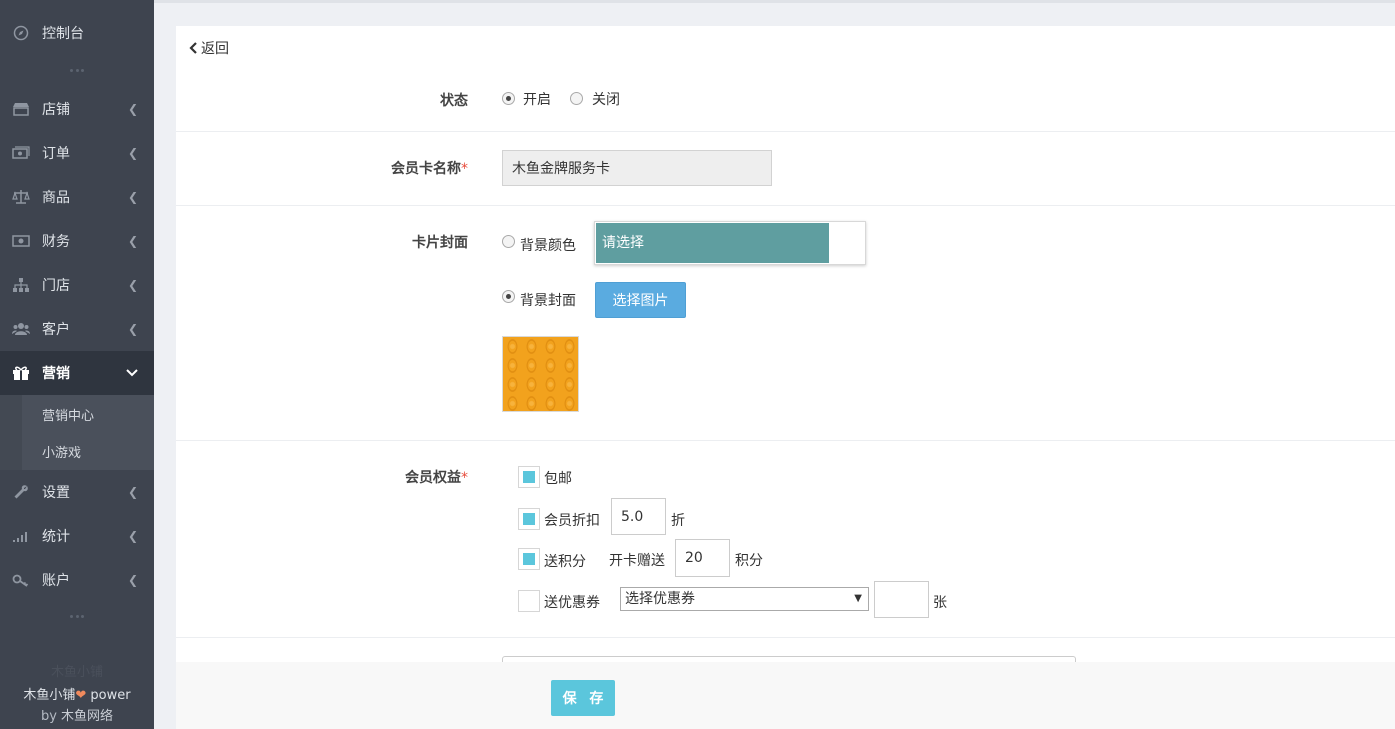 This screenshot has width=1395, height=729. What do you see at coordinates (529, 601) in the screenshot?
I see `coupon-checkbox` at bounding box center [529, 601].